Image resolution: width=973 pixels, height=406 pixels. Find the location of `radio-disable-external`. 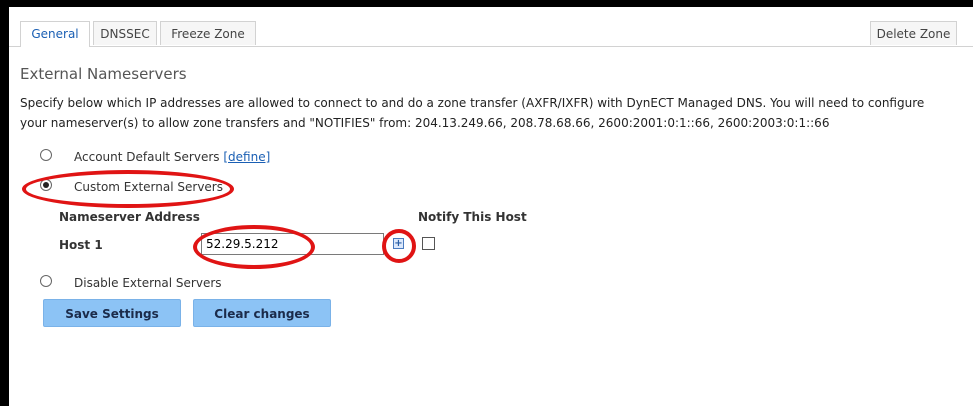

radio-disable-external is located at coordinates (46, 281).